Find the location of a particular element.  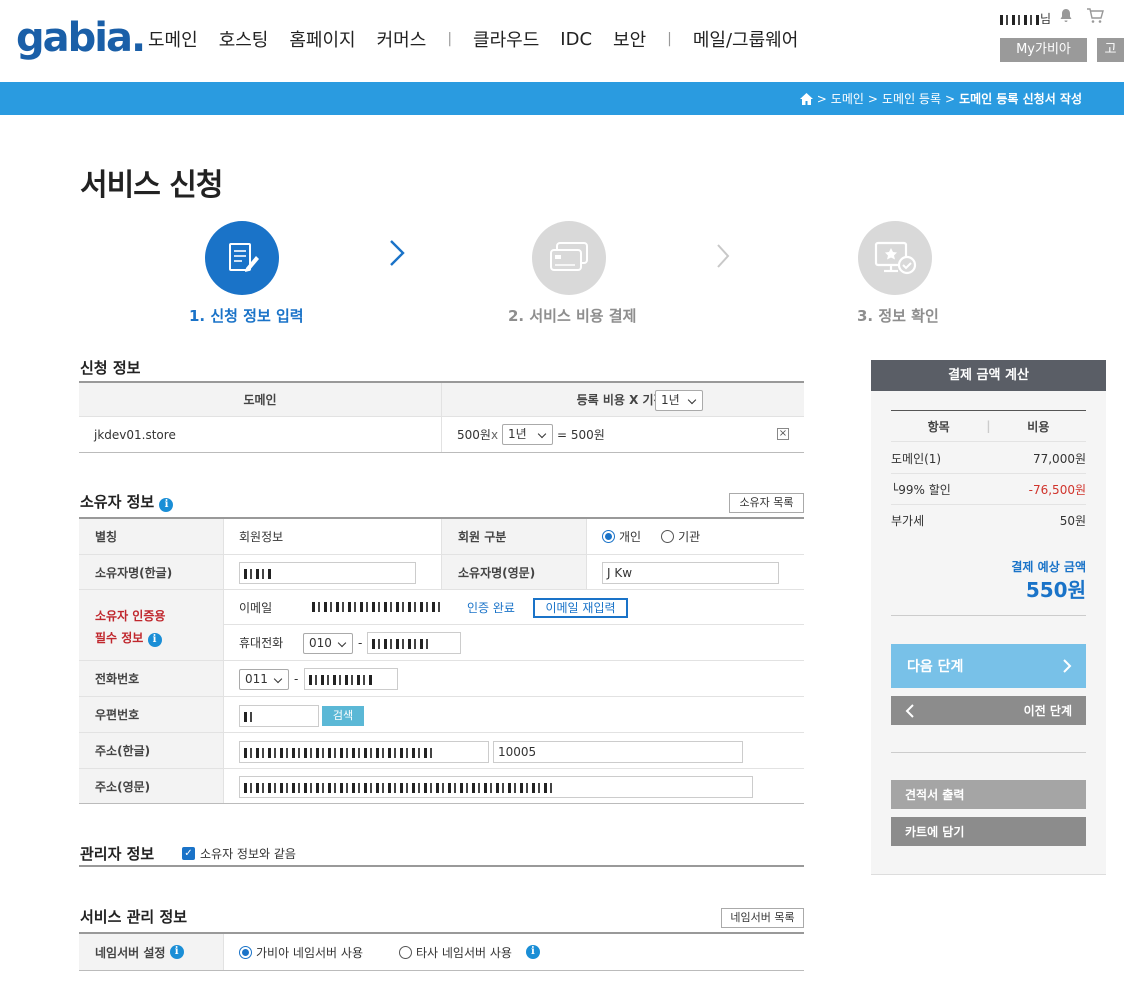

radio-gabia-ns is located at coordinates (245, 952).